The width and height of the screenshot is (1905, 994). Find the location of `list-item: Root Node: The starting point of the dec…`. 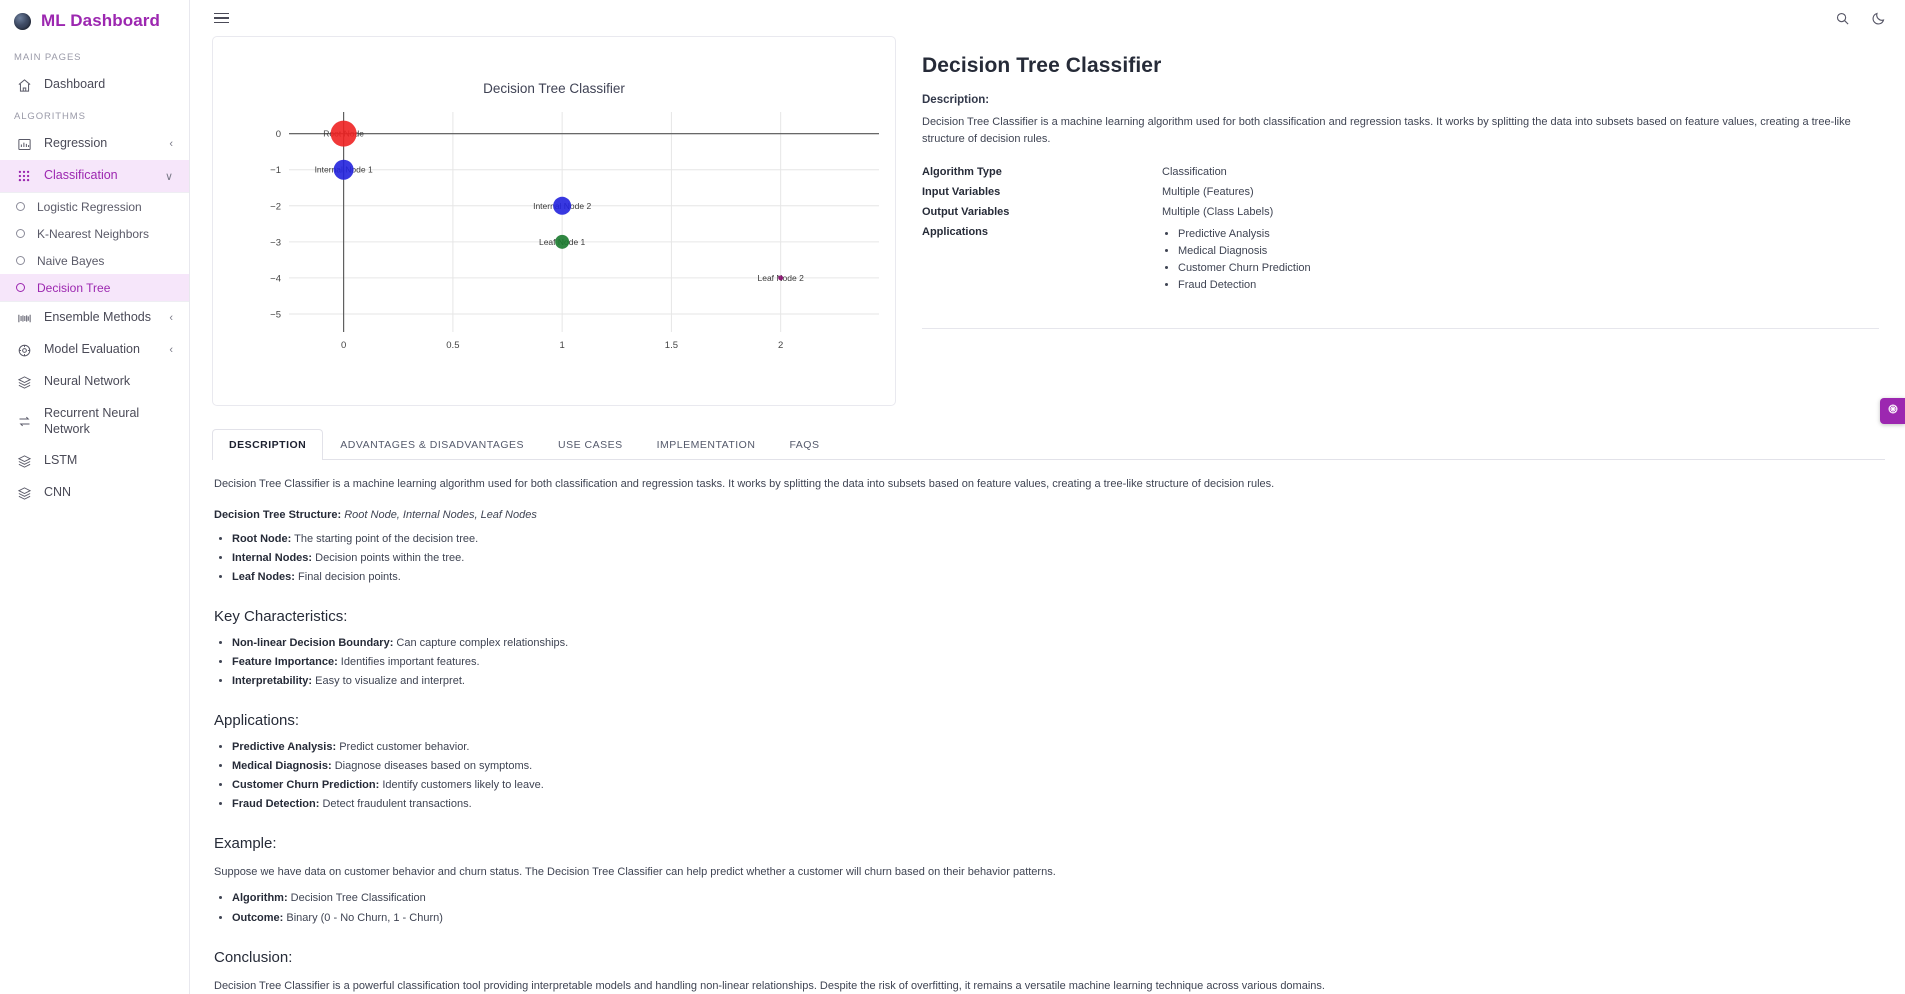

list-item: Root Node: The starting point of the dec… is located at coordinates (1057, 539).